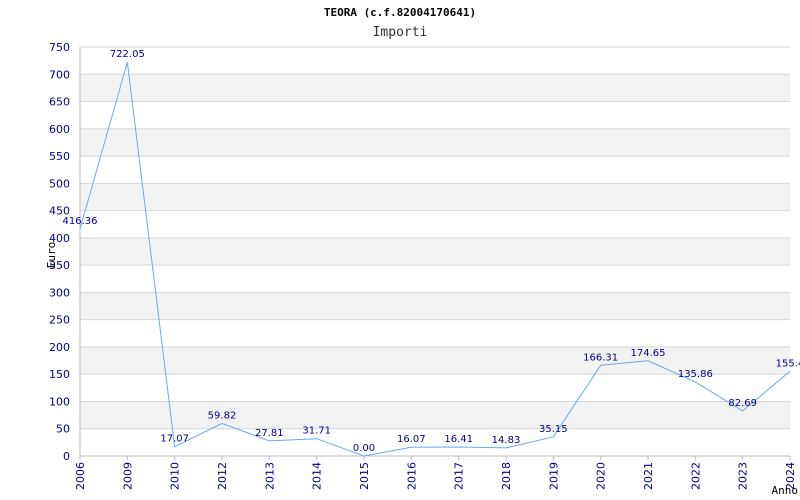 The width and height of the screenshot is (800, 500). Describe the element at coordinates (553, 476) in the screenshot. I see `x-tick-label: 2019` at that location.